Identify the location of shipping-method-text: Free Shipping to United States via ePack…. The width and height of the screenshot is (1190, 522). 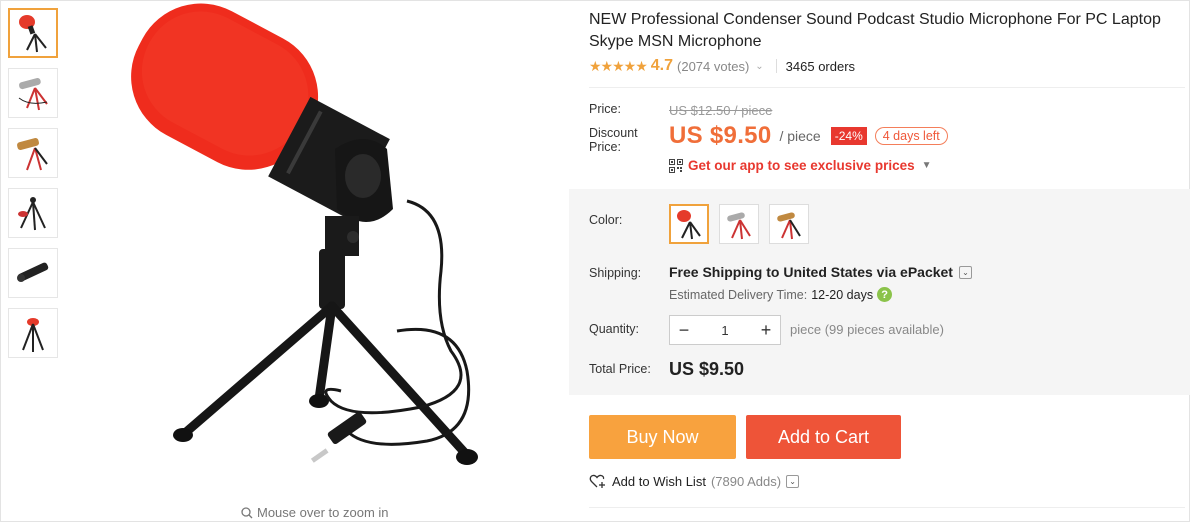
(811, 272).